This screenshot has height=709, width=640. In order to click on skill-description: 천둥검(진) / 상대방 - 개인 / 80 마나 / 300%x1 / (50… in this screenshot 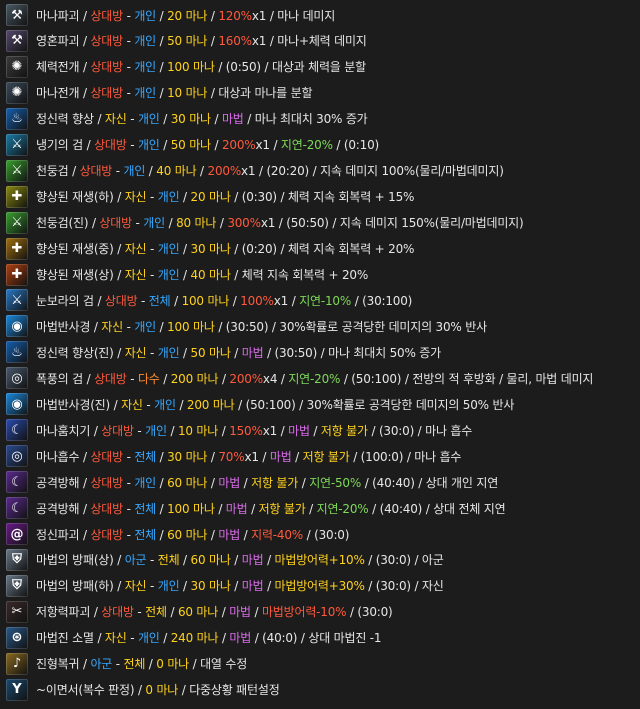, I will do `click(280, 222)`.